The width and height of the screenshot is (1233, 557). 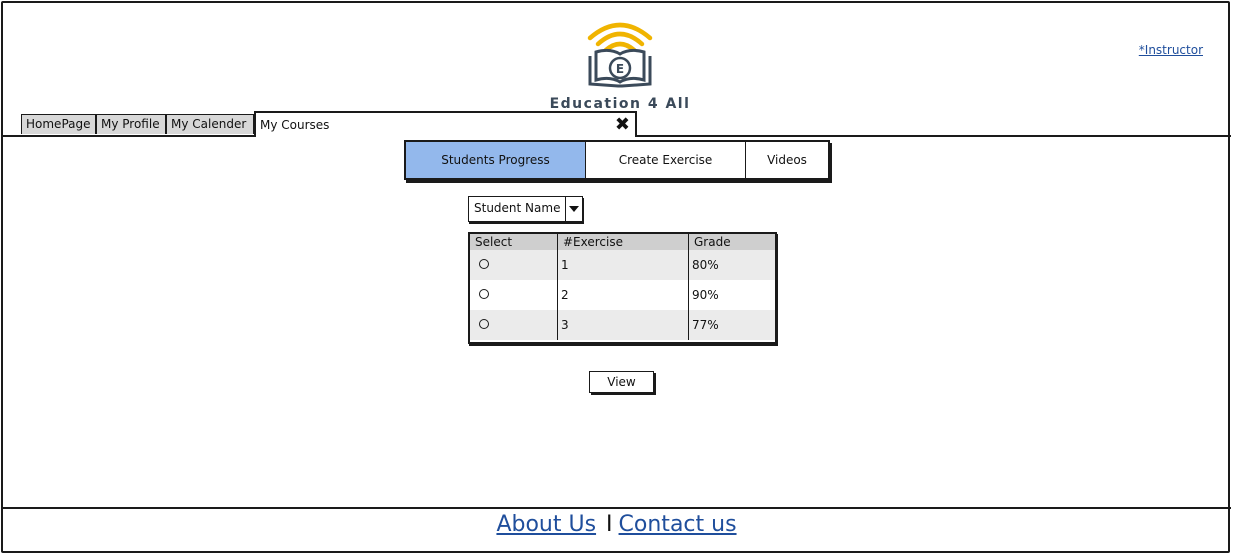 What do you see at coordinates (731, 265) in the screenshot?
I see `grade-cell: 80%` at bounding box center [731, 265].